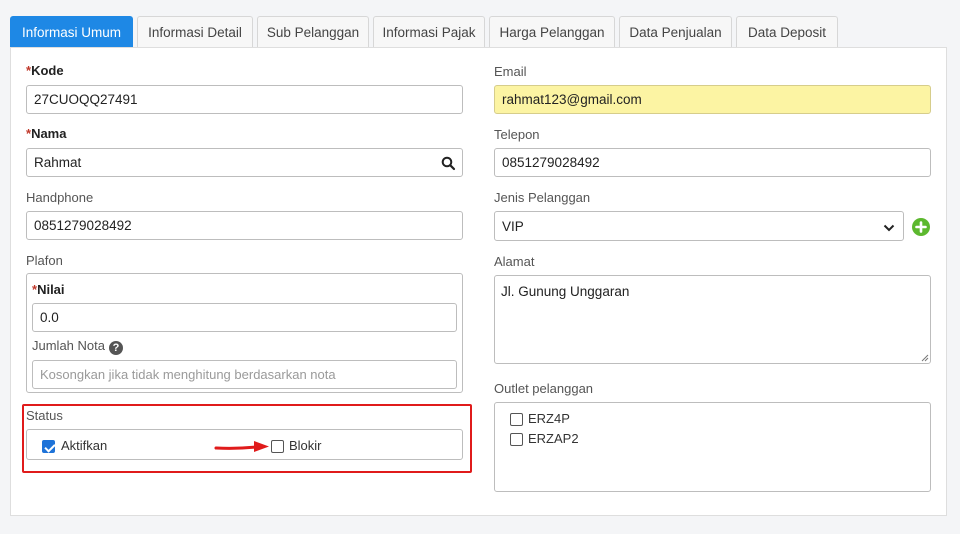  What do you see at coordinates (247, 438) in the screenshot?
I see `status-highlight-box` at bounding box center [247, 438].